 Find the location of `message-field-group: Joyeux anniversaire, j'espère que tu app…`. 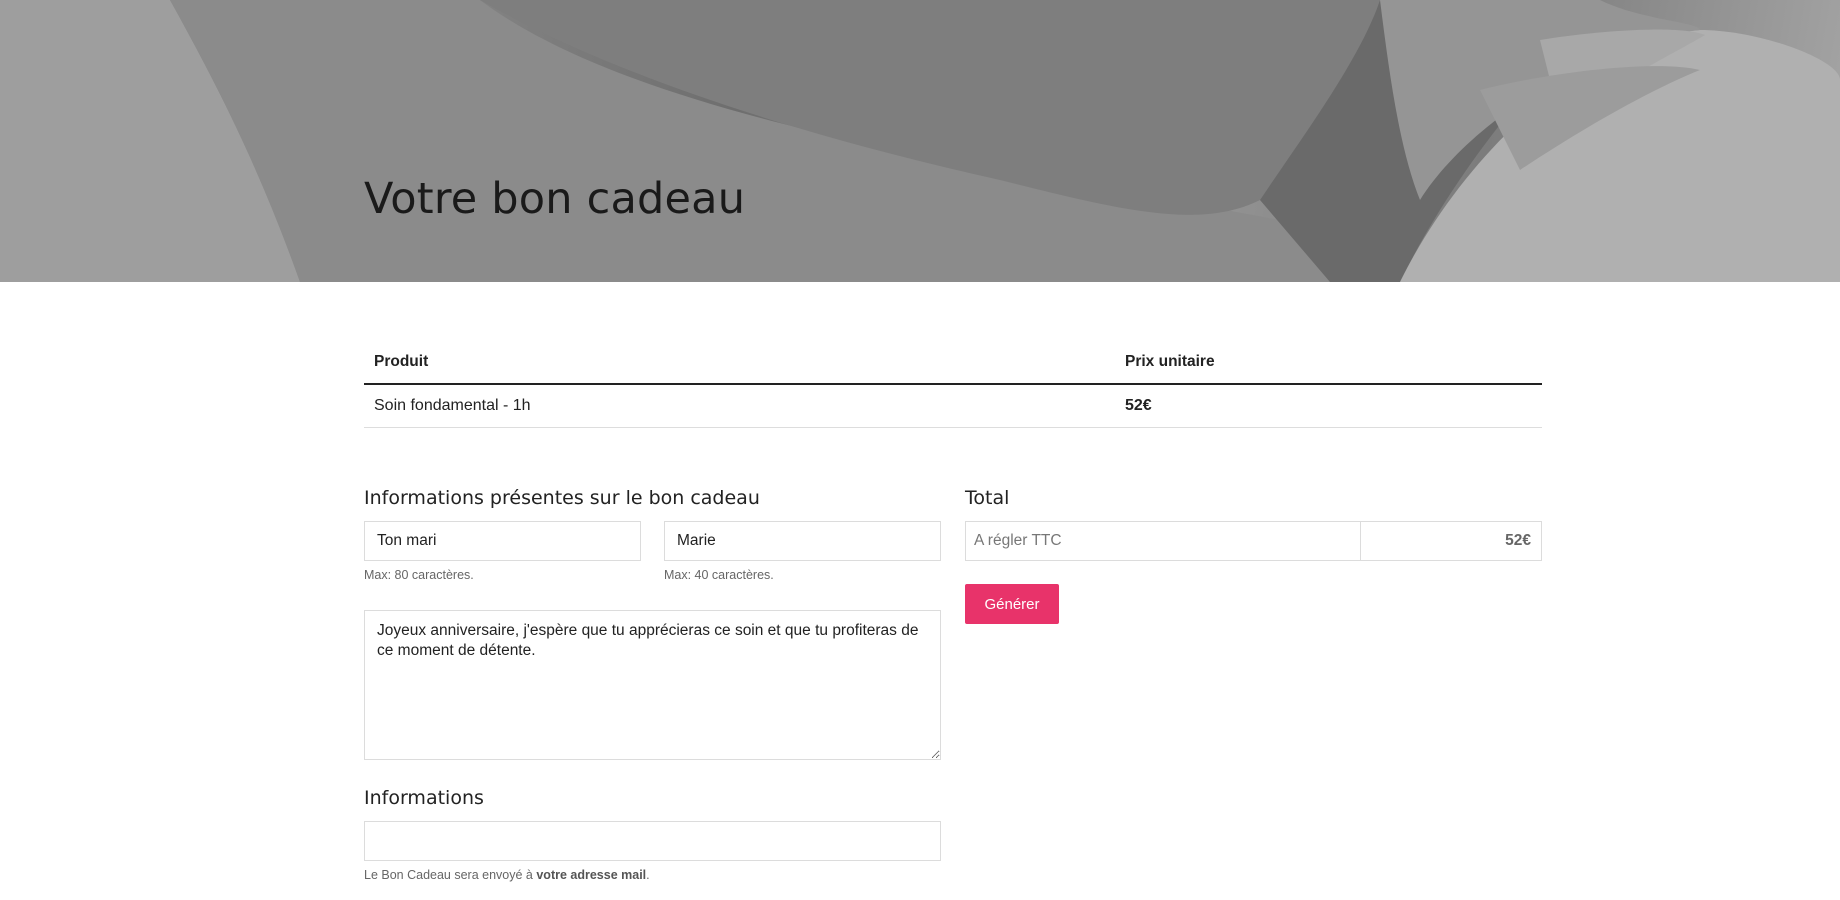

message-field-group: Joyeux anniversaire, j'espère que tu app… is located at coordinates (652, 687).